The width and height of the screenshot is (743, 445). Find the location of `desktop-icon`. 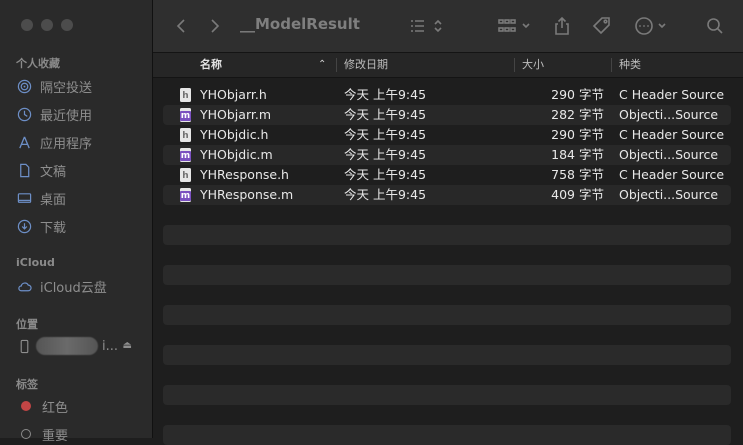

desktop-icon is located at coordinates (24, 198).